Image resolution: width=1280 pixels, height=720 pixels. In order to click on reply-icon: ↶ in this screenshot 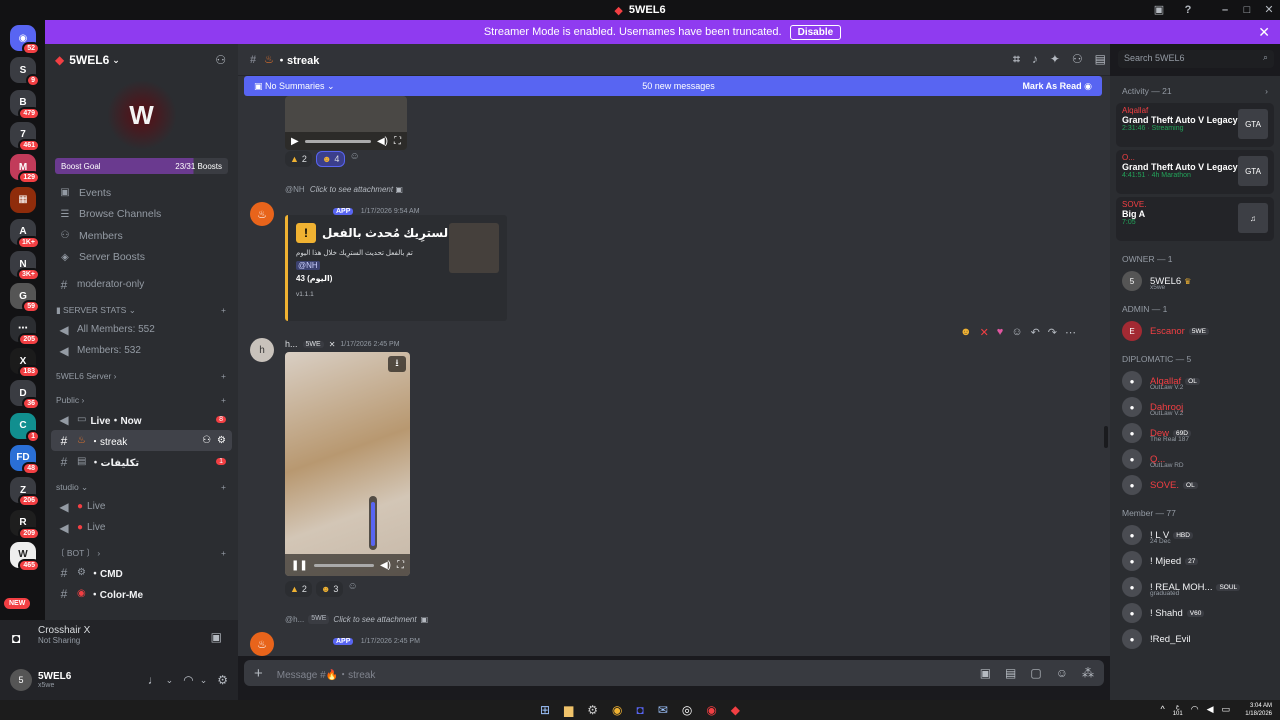, I will do `click(1035, 332)`.